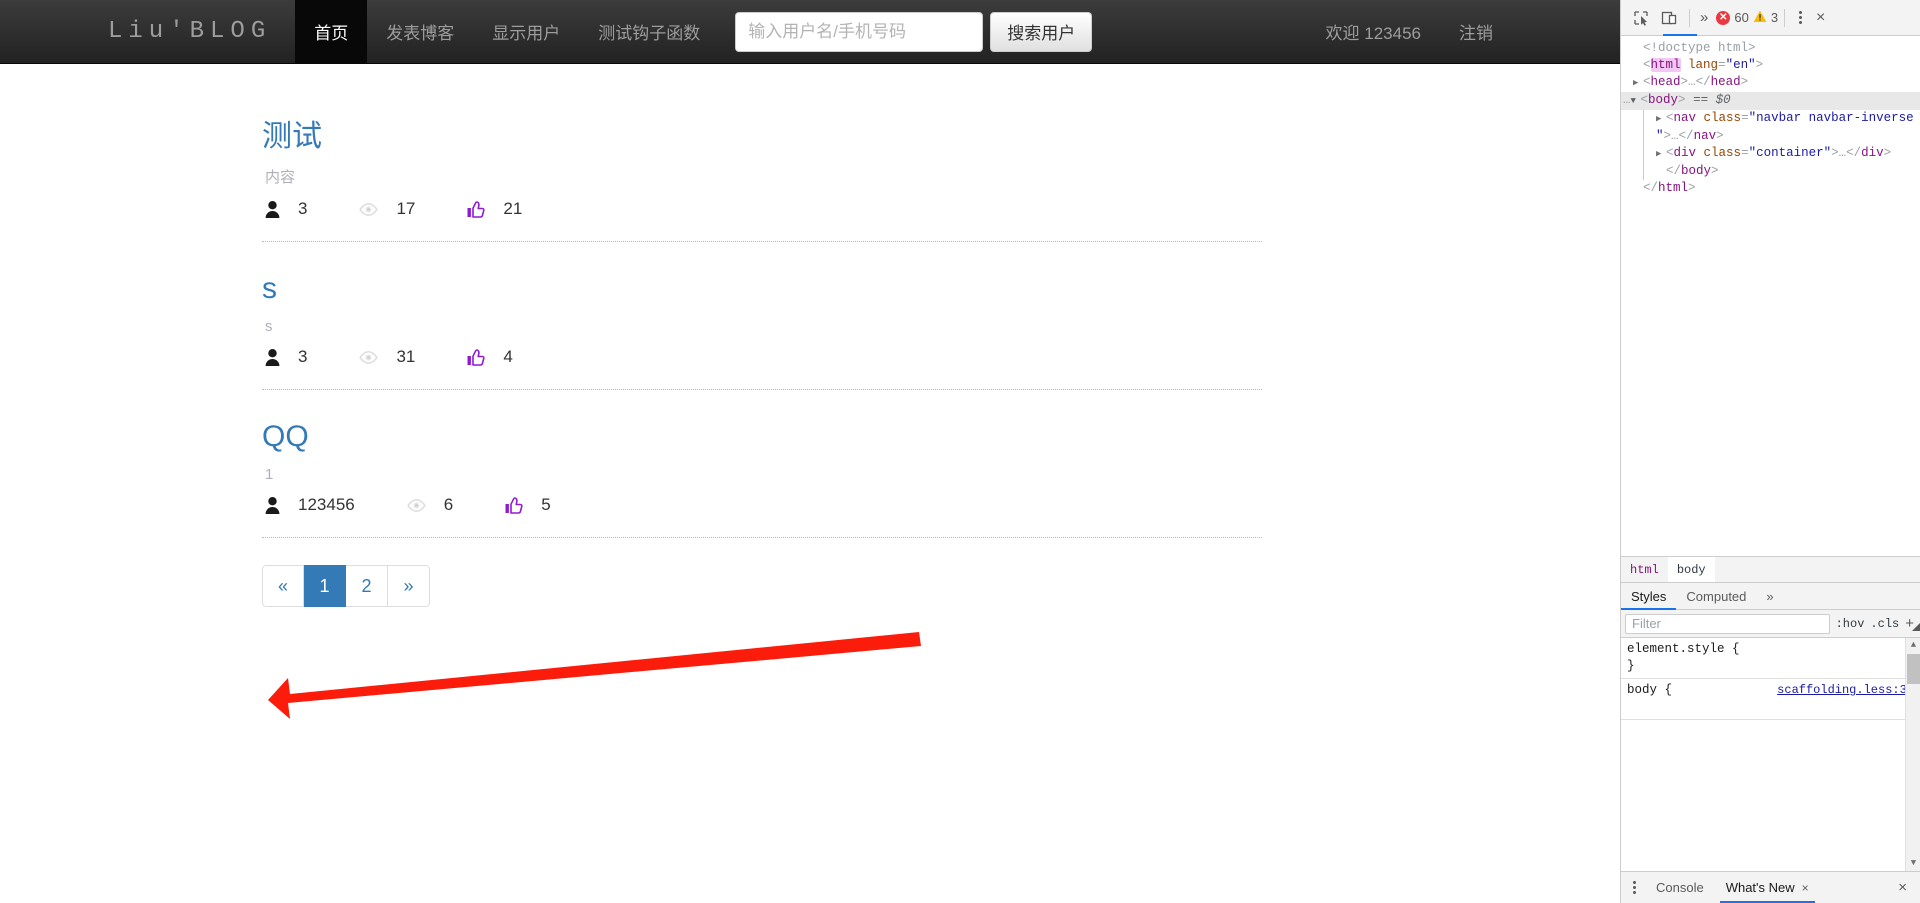 The height and width of the screenshot is (903, 1920). Describe the element at coordinates (1634, 887) in the screenshot. I see `drawer-kebab-menu-icon` at that location.